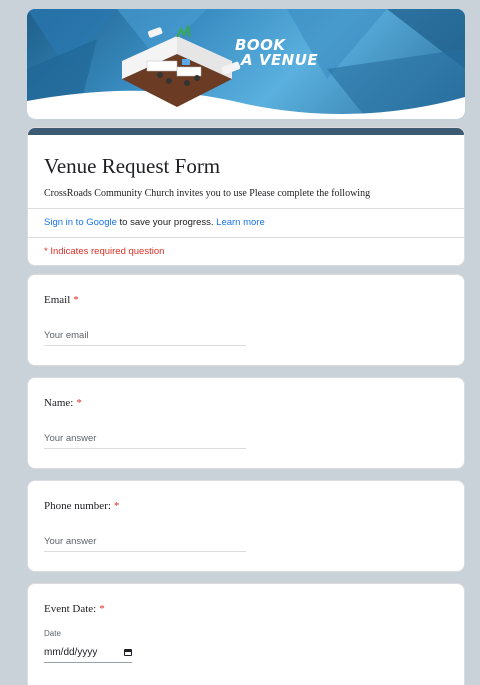 This screenshot has height=685, width=480. What do you see at coordinates (246, 526) in the screenshot?
I see `question-phone: Phone number: * Your answer` at bounding box center [246, 526].